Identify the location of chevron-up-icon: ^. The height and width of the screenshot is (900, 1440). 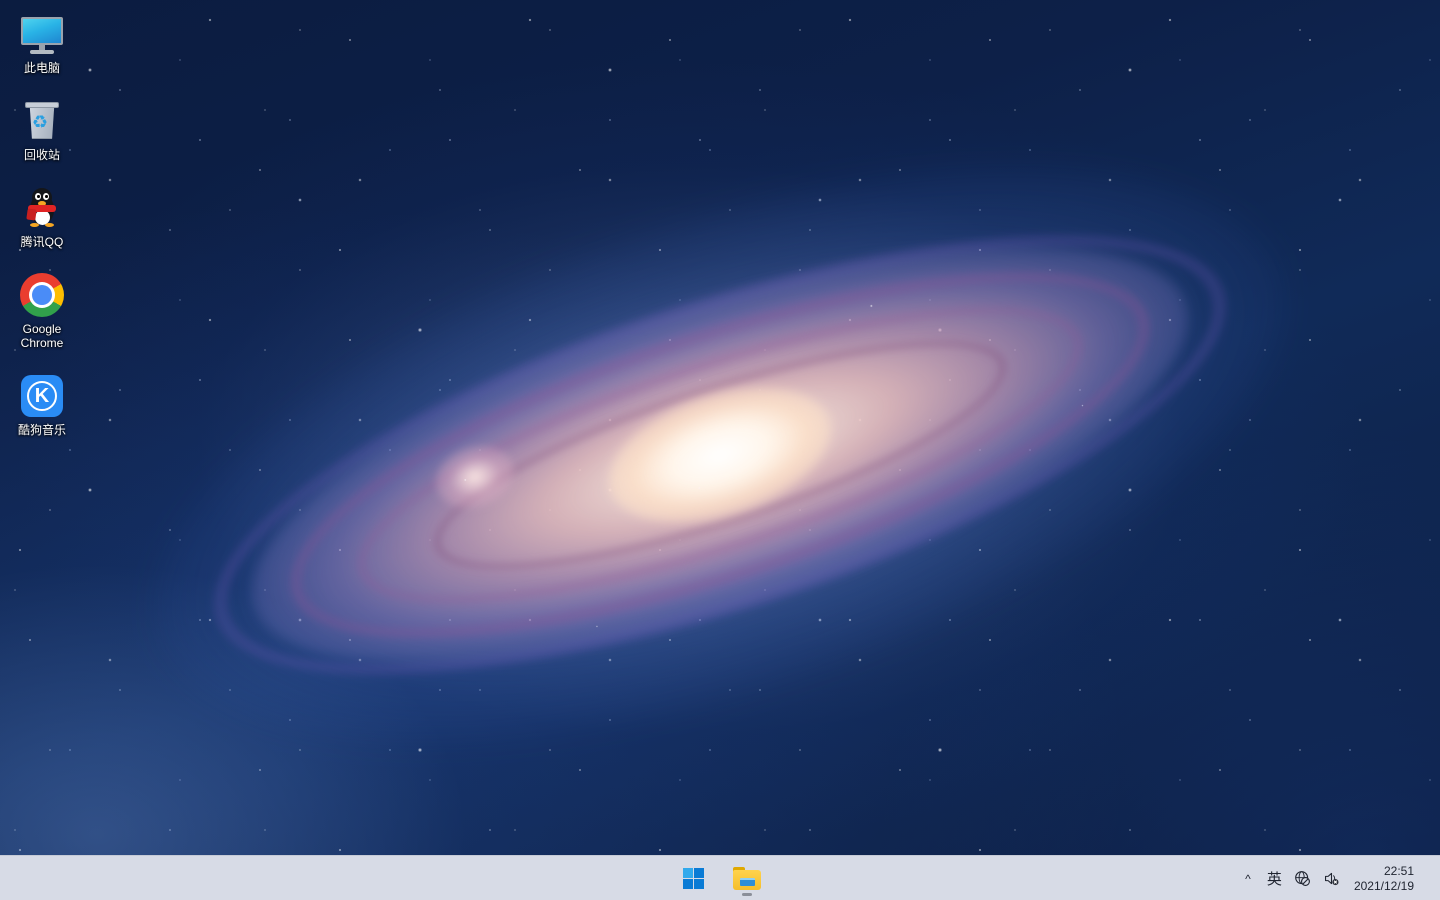
(1248, 878).